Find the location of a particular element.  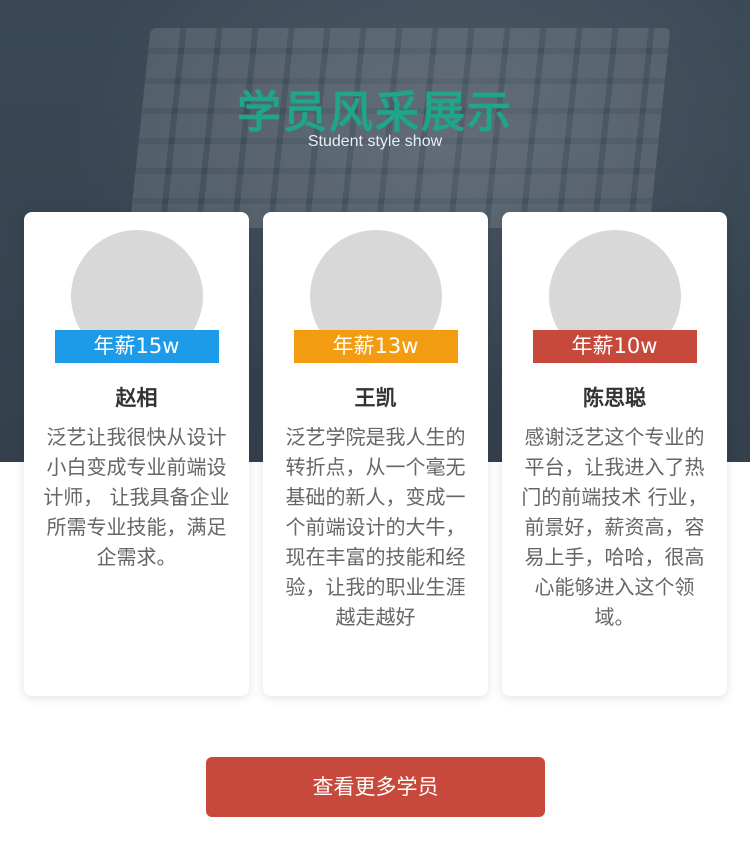

section-title: 学员风采展示 is located at coordinates (375, 112).